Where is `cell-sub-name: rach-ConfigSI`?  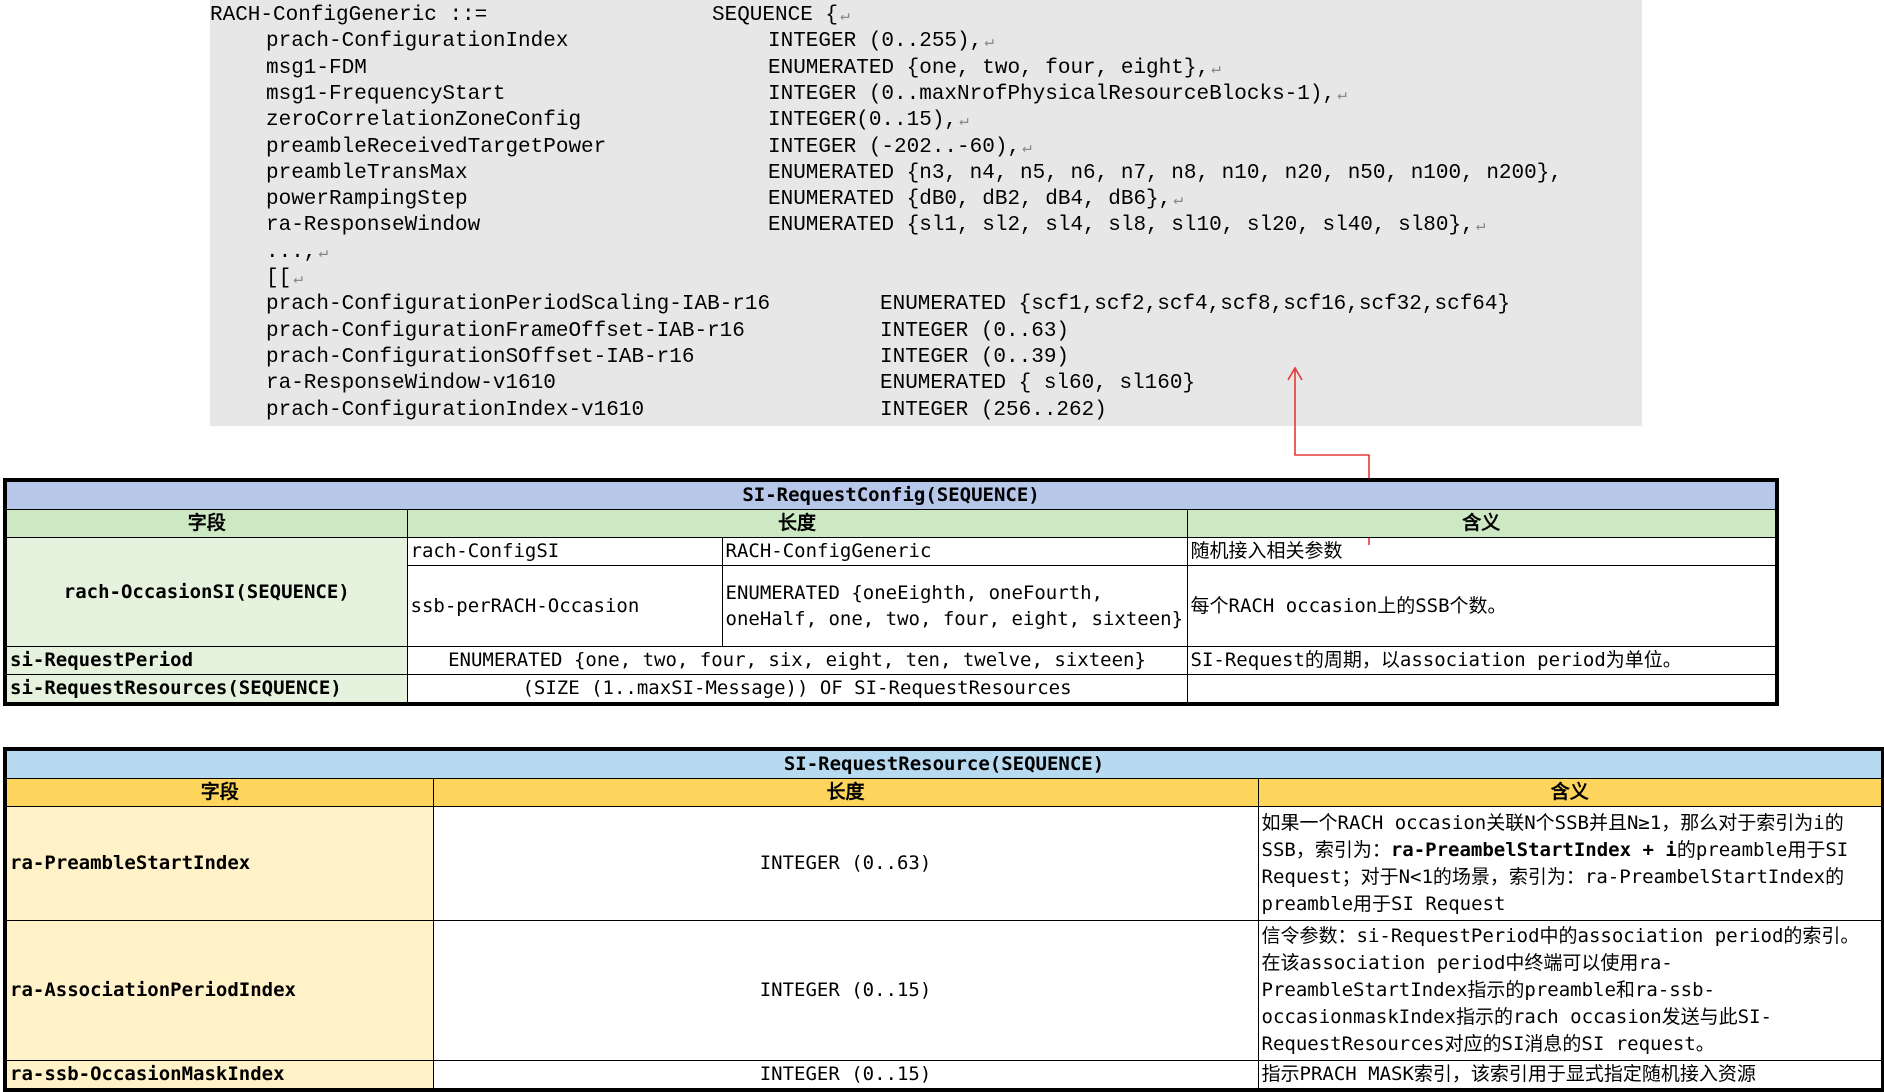
cell-sub-name: rach-ConfigSI is located at coordinates (564, 551).